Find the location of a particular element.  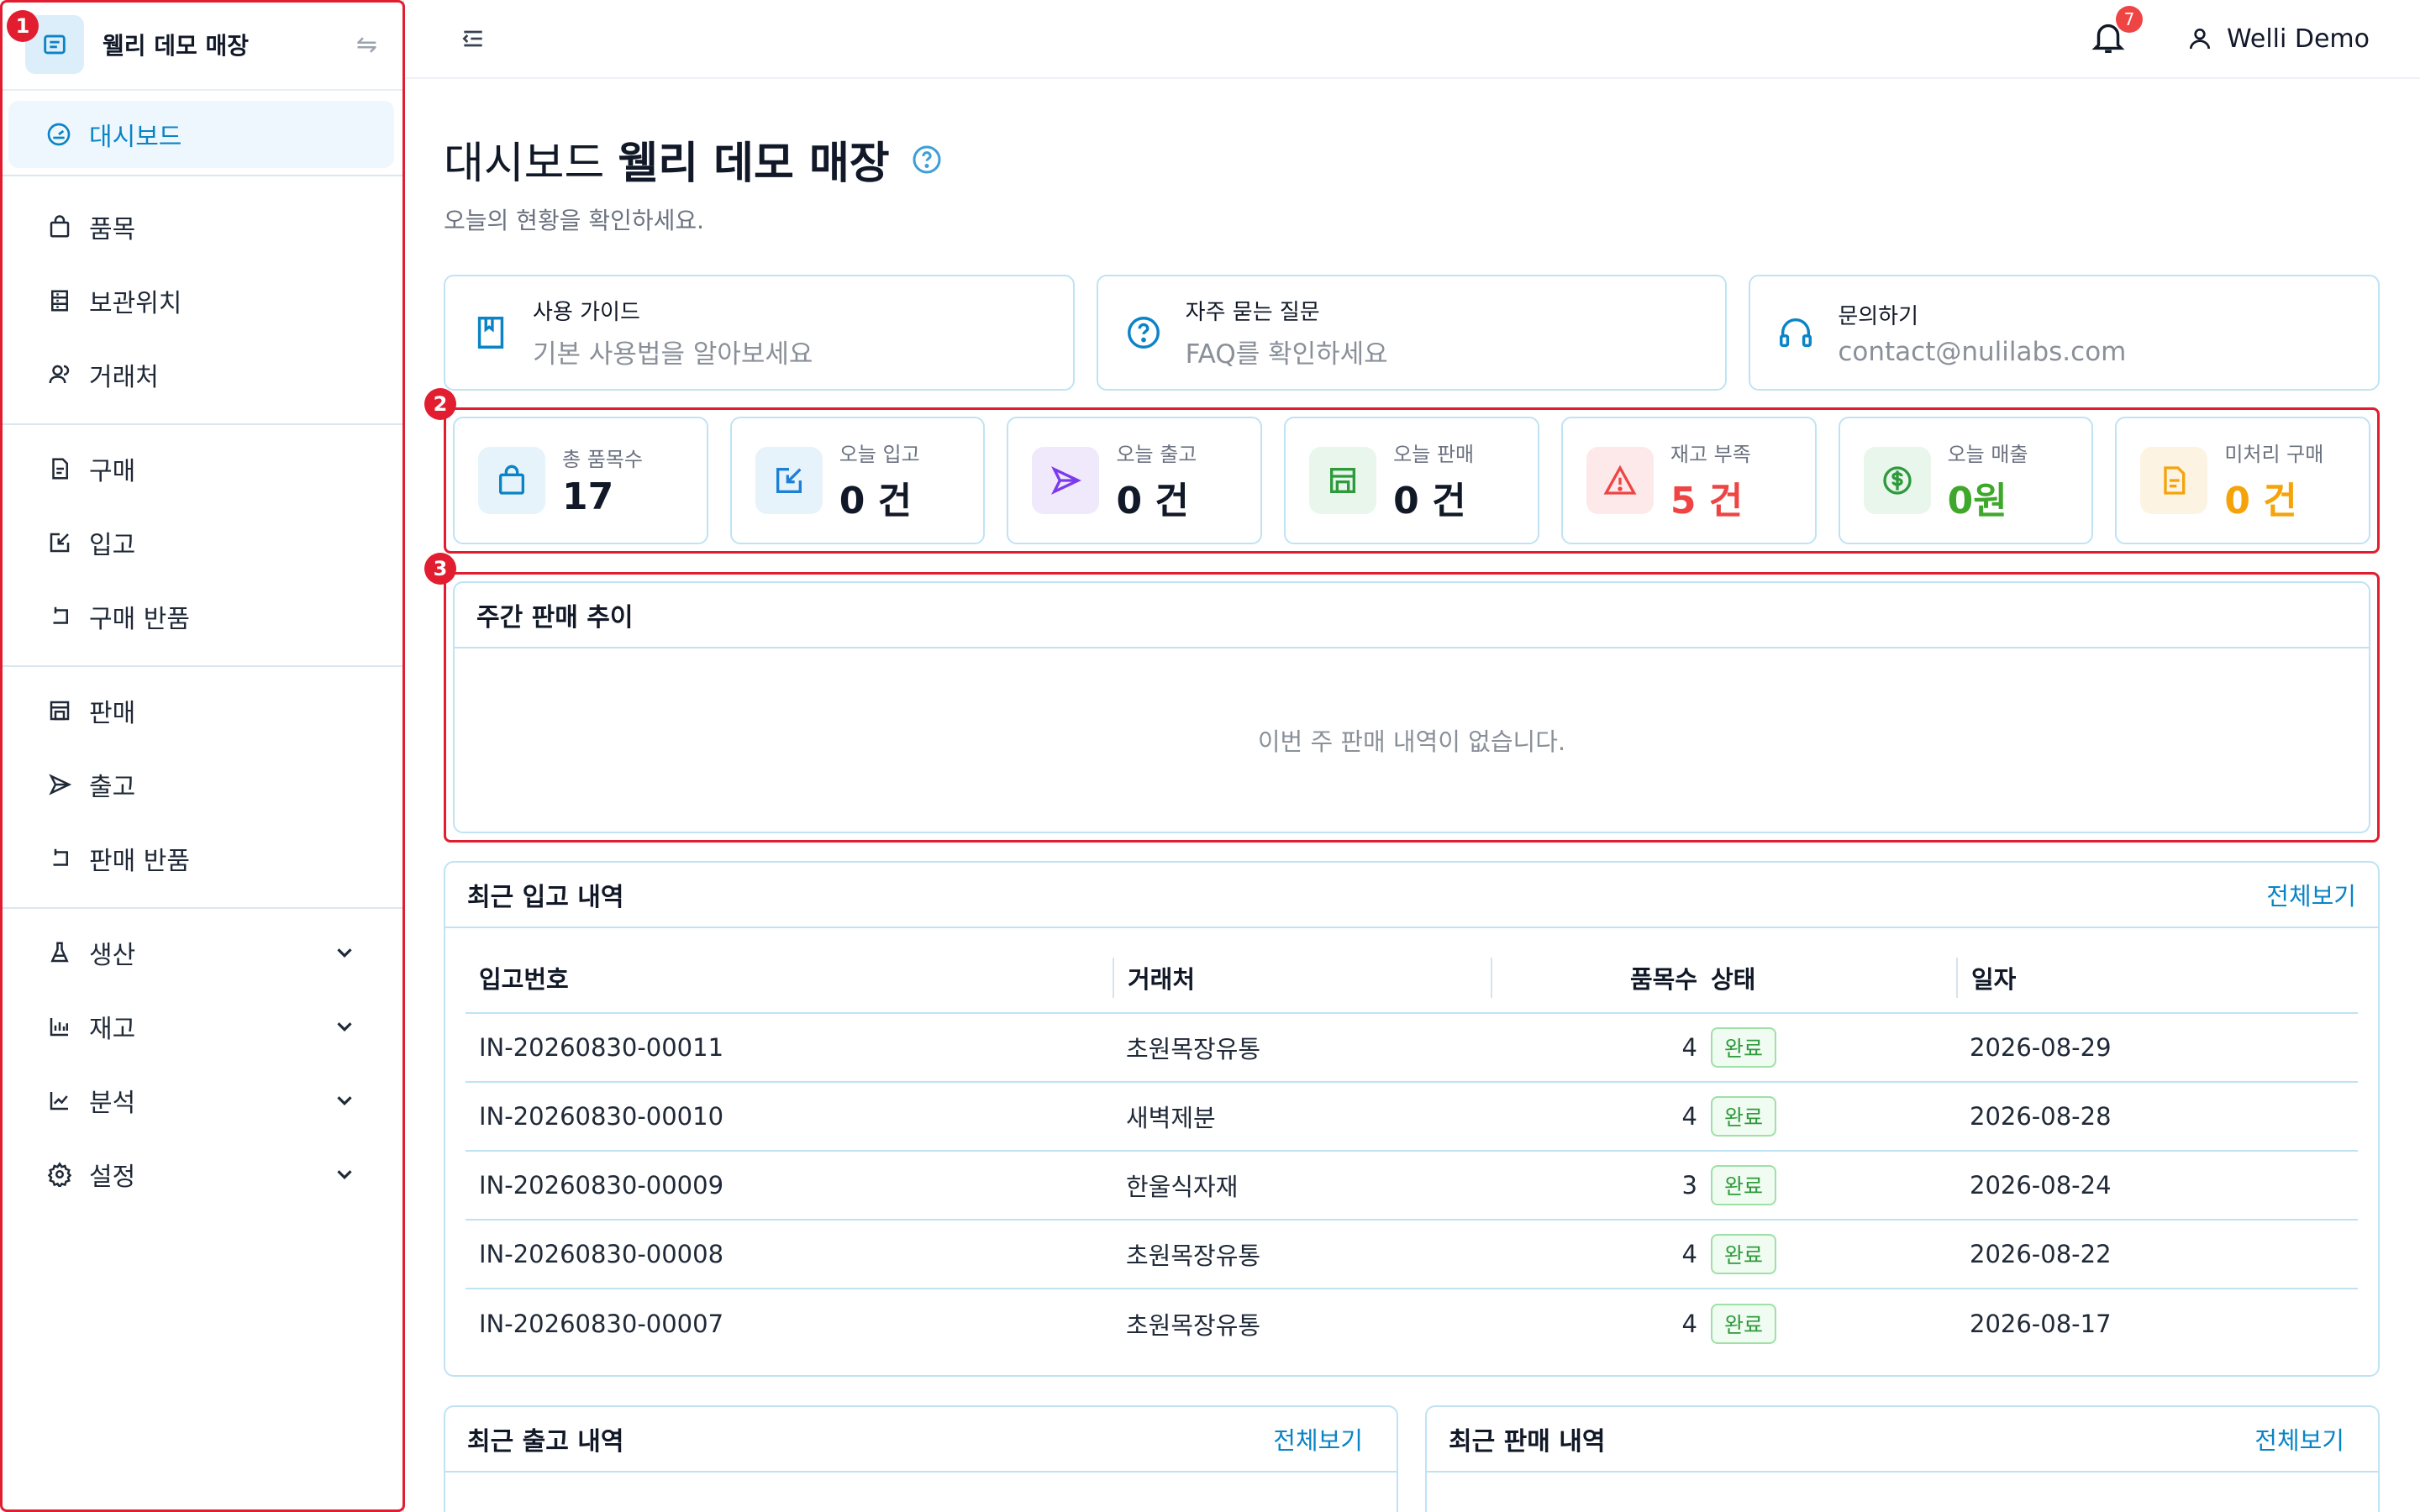

panel-title: 최근 판매 내역 is located at coordinates (1528, 1442).